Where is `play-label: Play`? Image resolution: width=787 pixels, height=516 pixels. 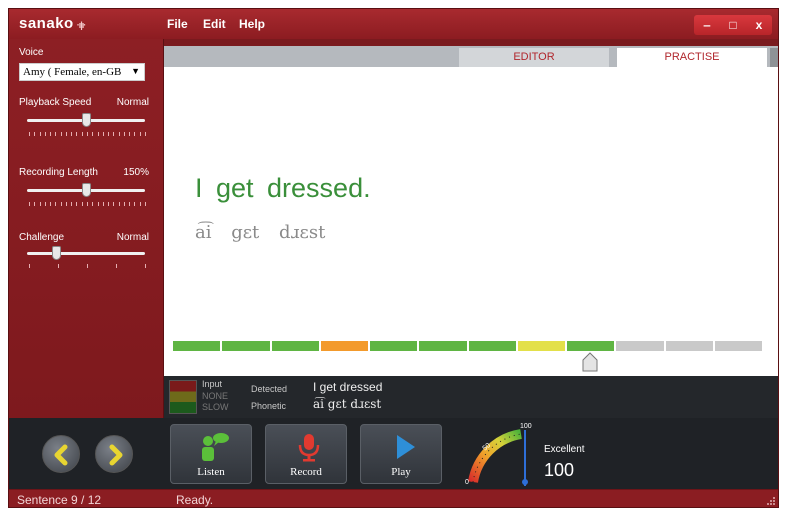 play-label: Play is located at coordinates (401, 472).